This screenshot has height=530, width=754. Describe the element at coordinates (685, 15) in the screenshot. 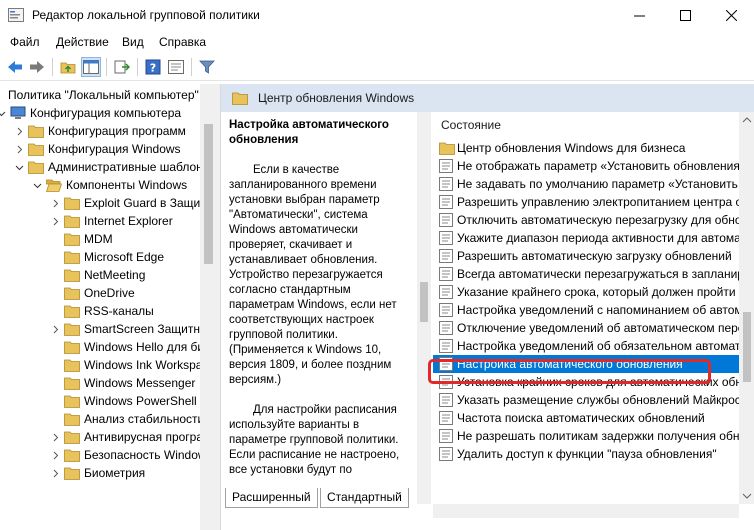

I see `maximize-button` at that location.